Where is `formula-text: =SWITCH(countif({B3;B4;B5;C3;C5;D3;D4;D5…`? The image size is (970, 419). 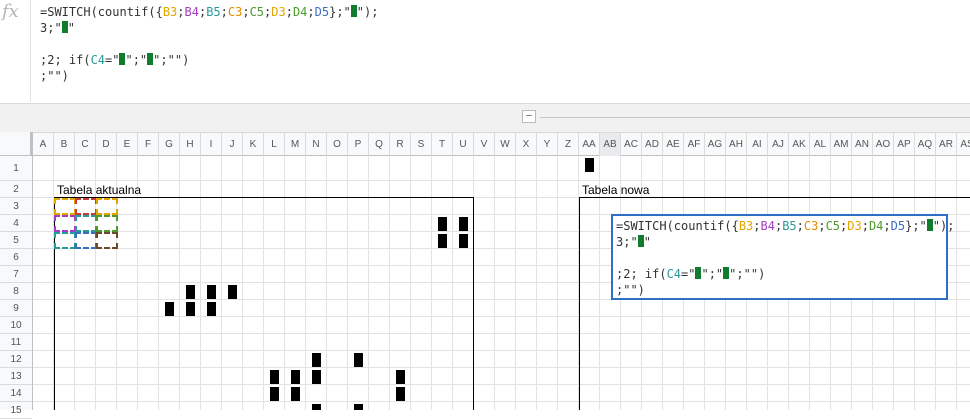
formula-text: =SWITCH(countif({B3;B4;B5;C3;C5;D3;D4;D5… is located at coordinates (209, 44).